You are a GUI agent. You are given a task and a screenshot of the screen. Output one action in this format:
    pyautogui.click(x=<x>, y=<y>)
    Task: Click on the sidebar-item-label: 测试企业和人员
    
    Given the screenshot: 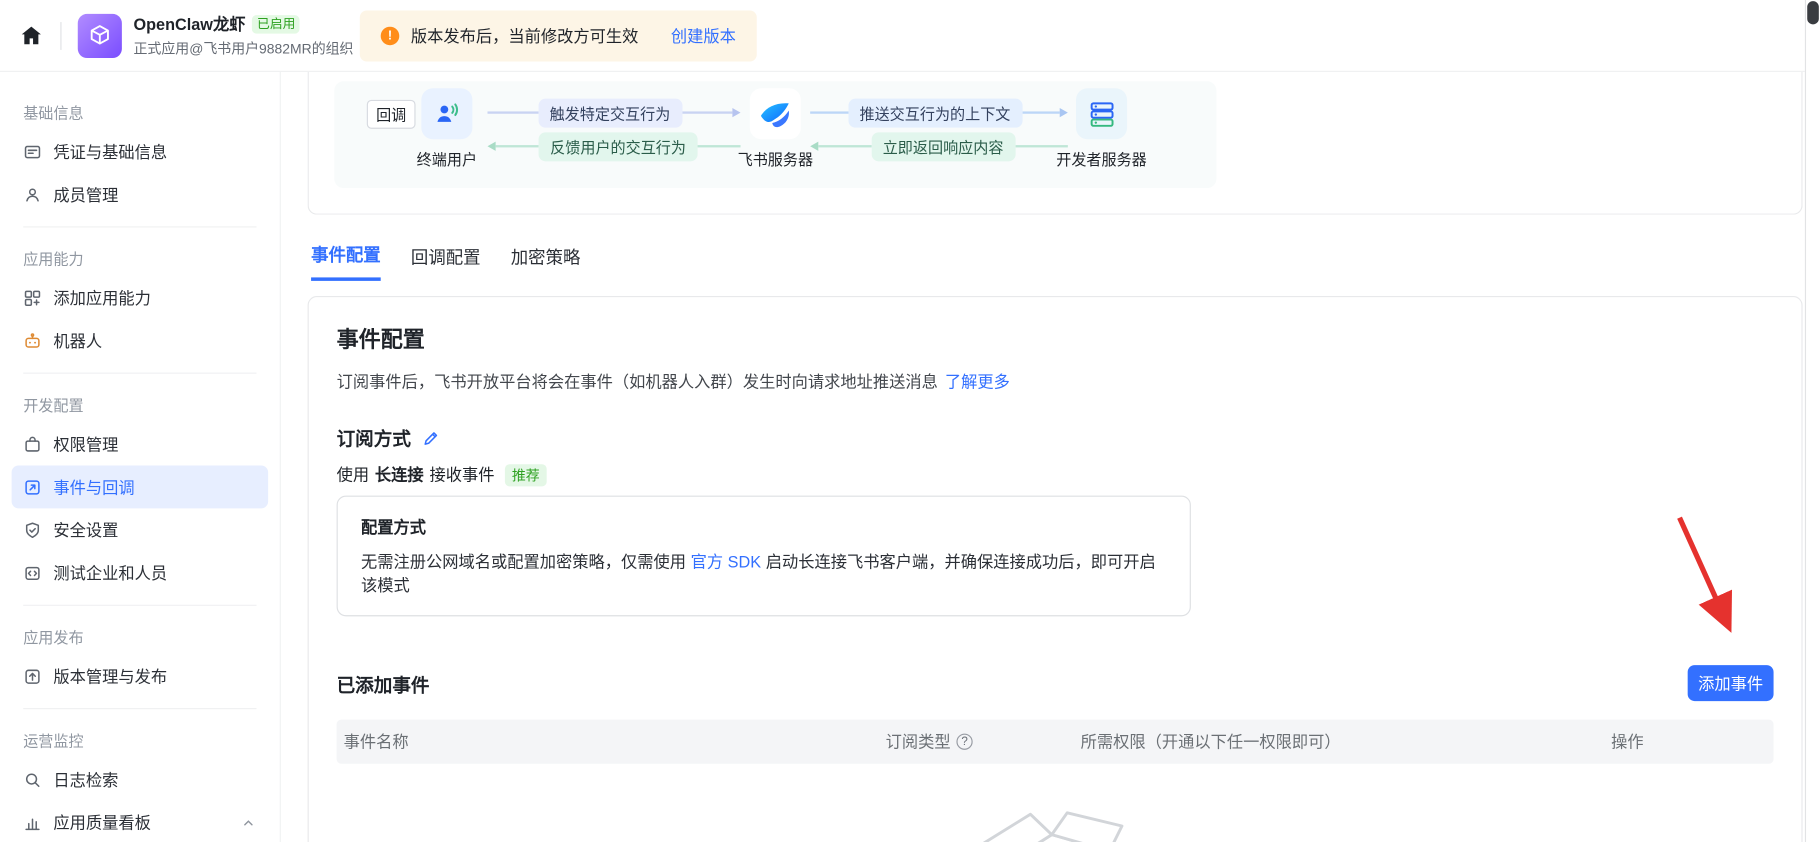 What is the action you would take?
    pyautogui.click(x=110, y=573)
    